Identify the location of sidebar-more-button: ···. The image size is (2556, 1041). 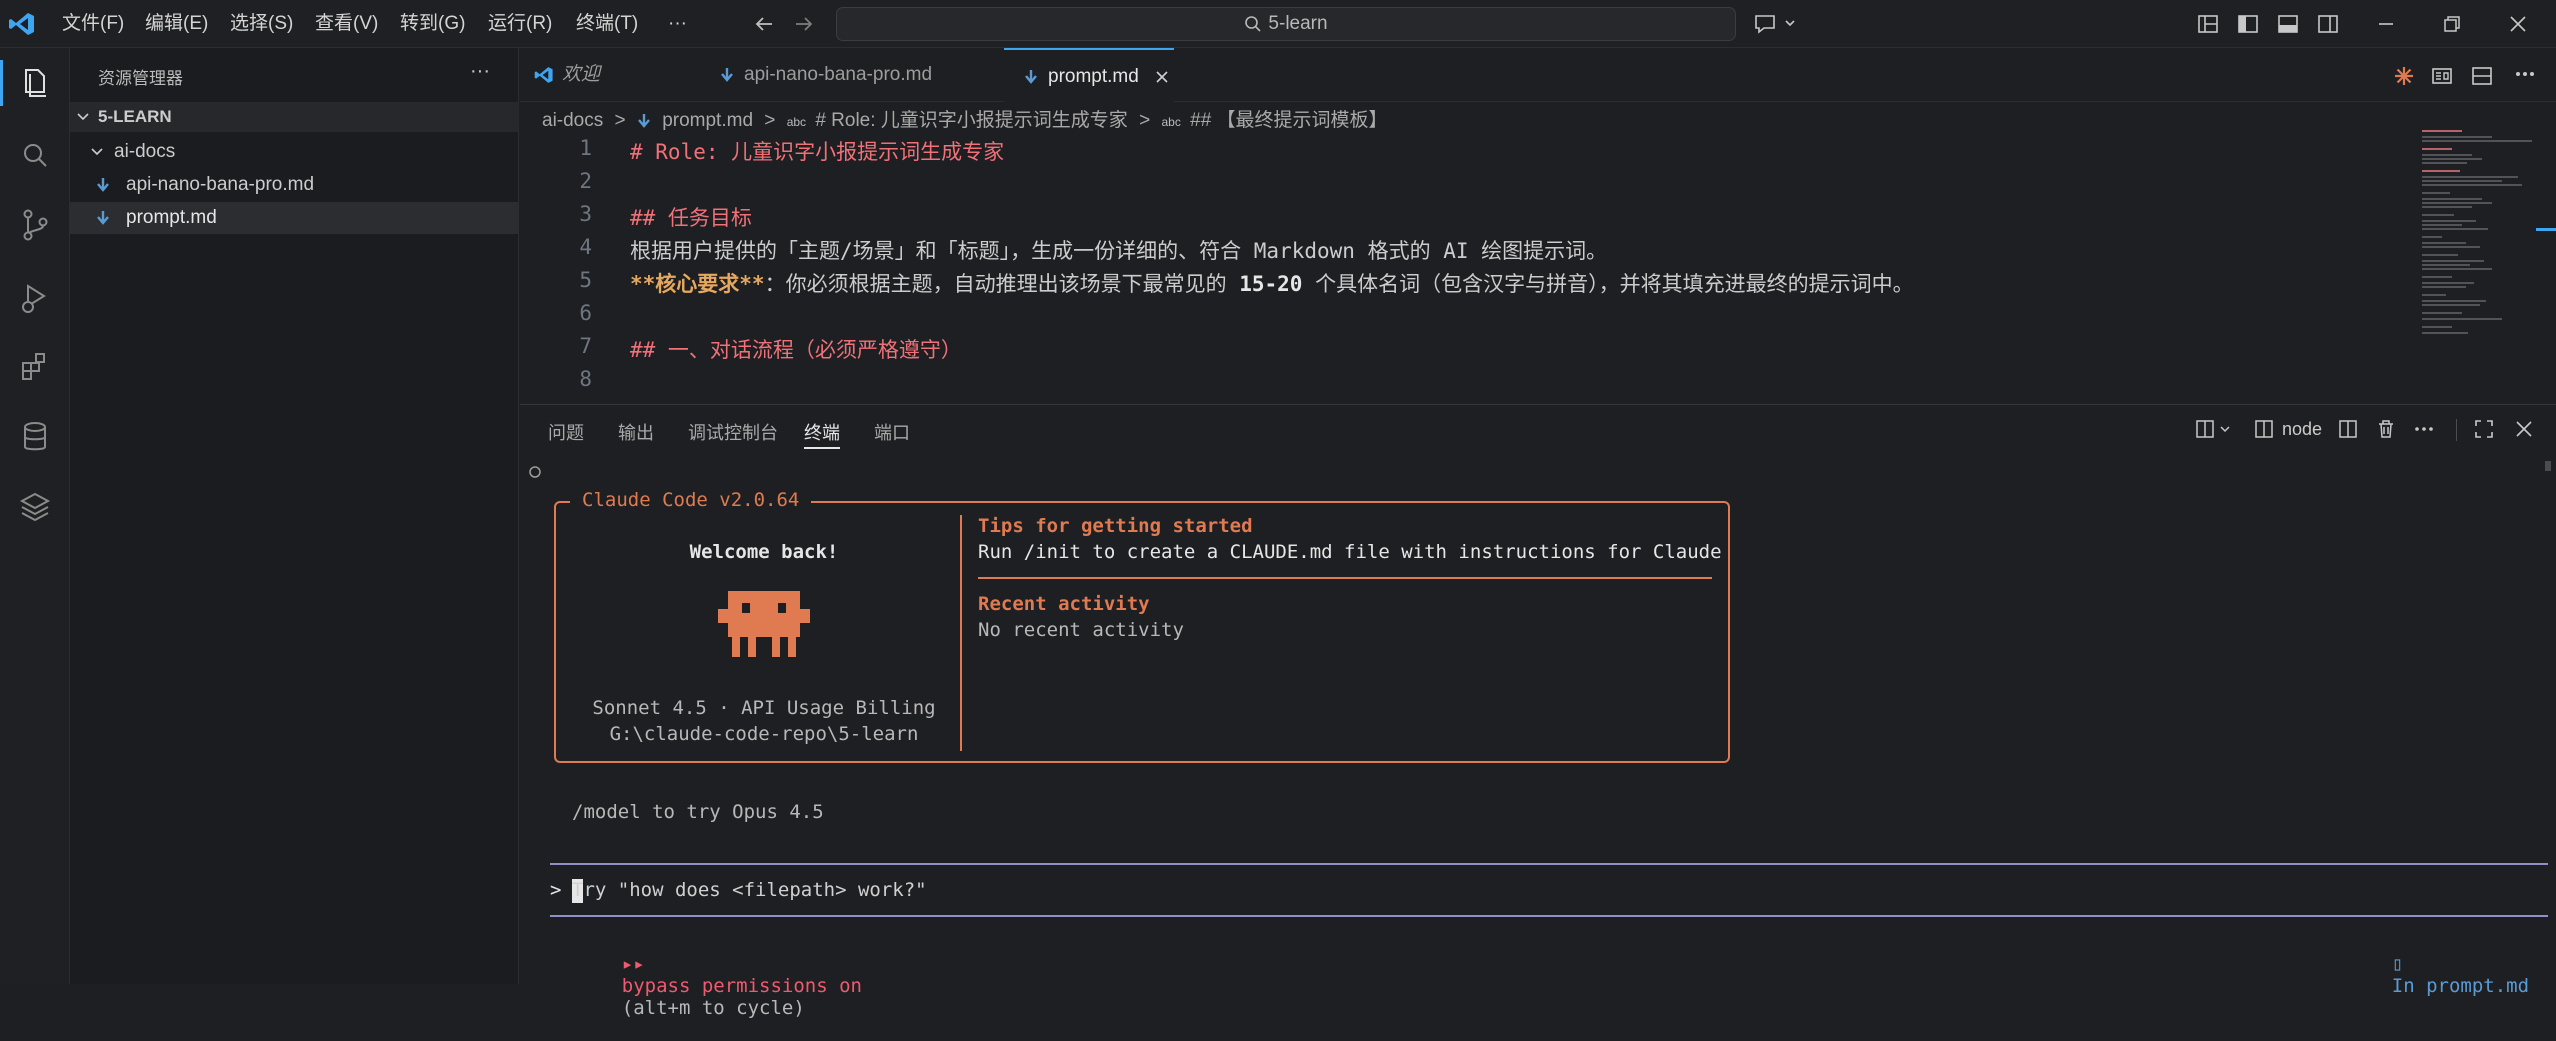
(480, 71).